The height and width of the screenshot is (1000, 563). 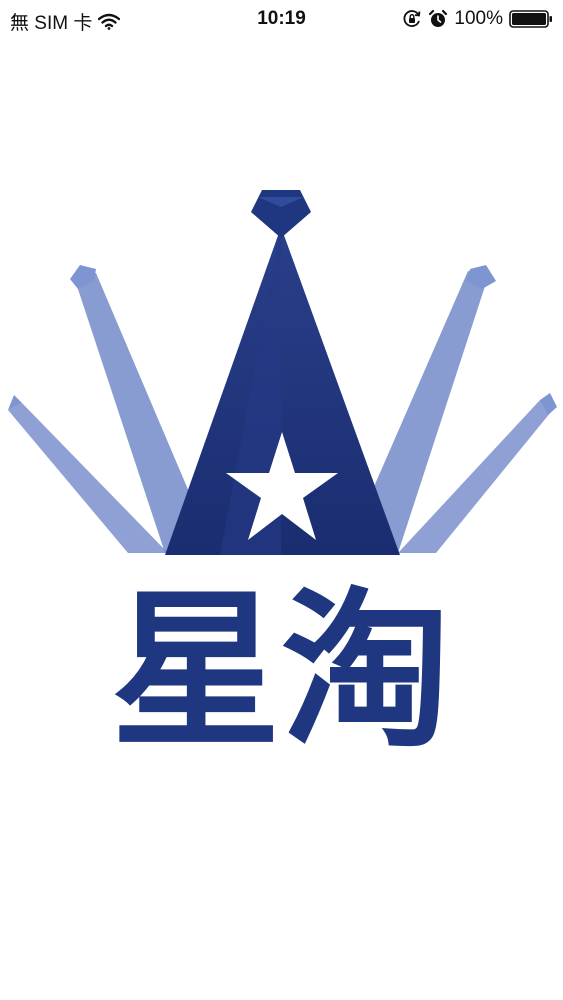 I want to click on status-bar: 無 SIM 卡 10:19 100%, so click(x=281, y=19).